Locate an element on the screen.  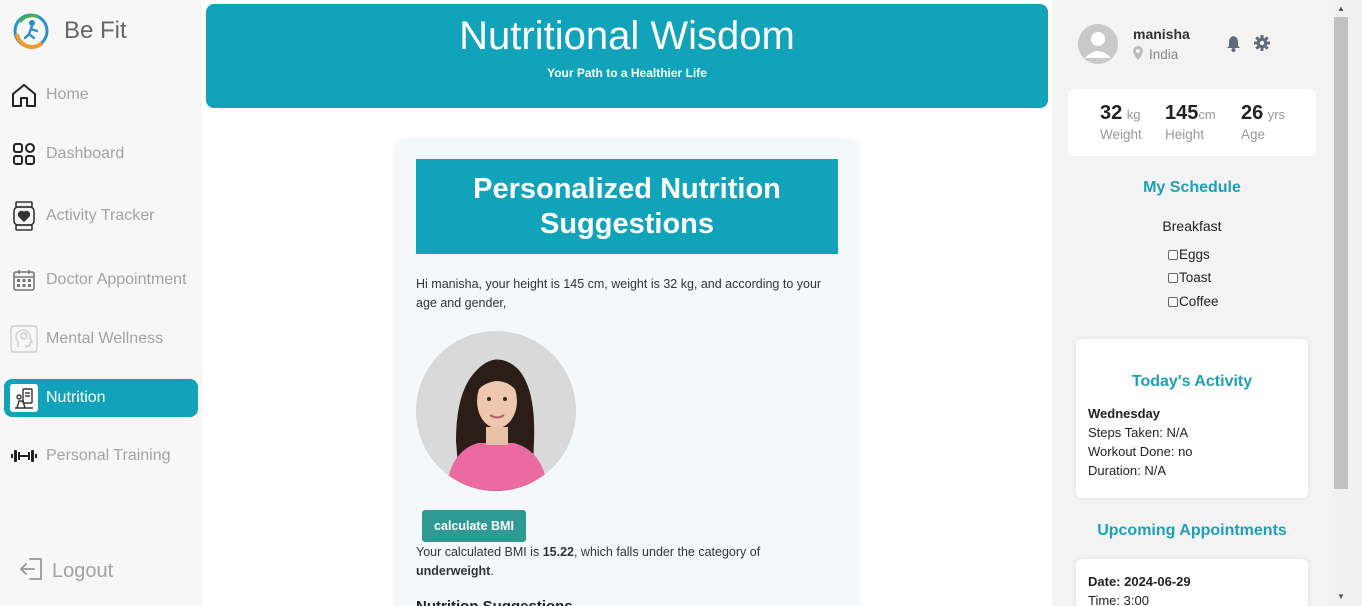
bmi-category: underweight is located at coordinates (453, 571).